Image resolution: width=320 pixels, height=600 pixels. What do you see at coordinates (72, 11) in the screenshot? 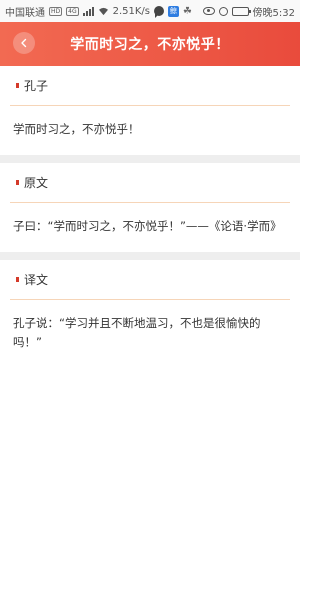
I see `network-badge: 4G` at bounding box center [72, 11].